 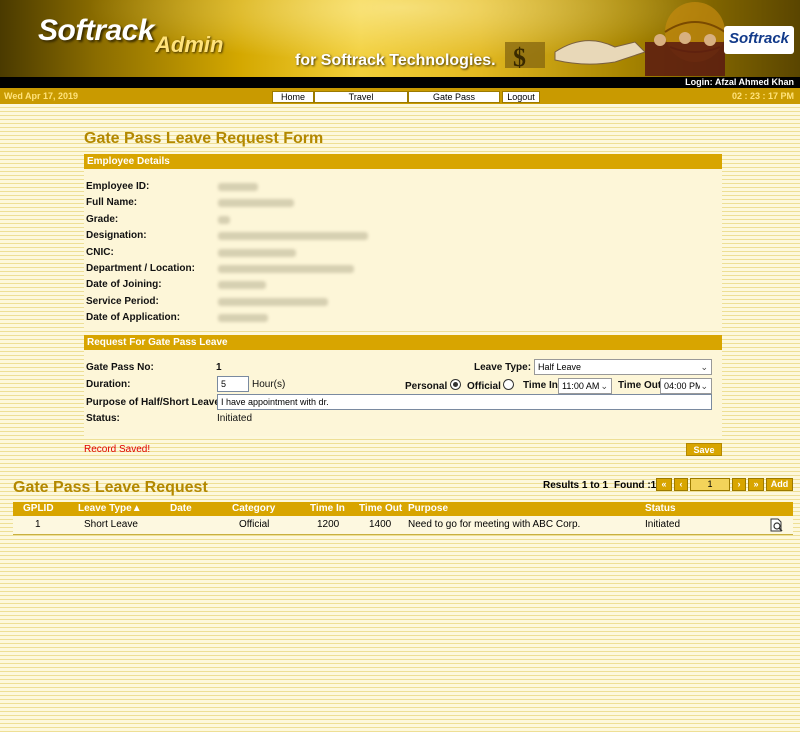 What do you see at coordinates (361, 97) in the screenshot?
I see `nav-travel-button: Travel` at bounding box center [361, 97].